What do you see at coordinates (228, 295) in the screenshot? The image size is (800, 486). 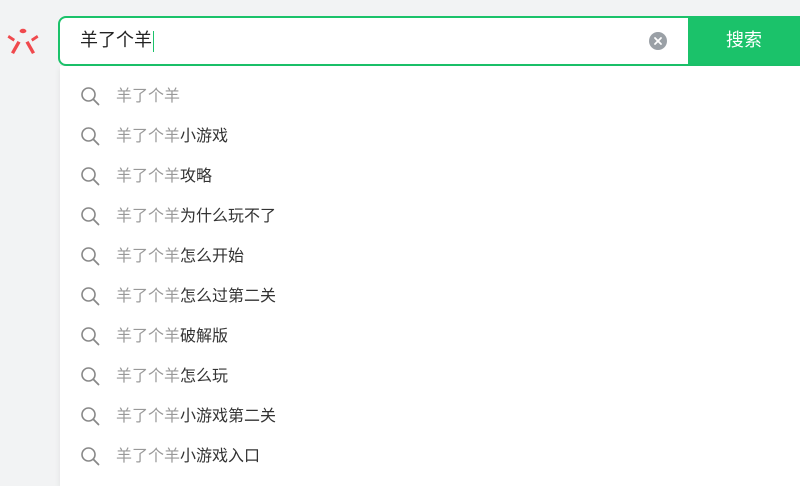 I see `suggestion-suffix: 怎么过第二关` at bounding box center [228, 295].